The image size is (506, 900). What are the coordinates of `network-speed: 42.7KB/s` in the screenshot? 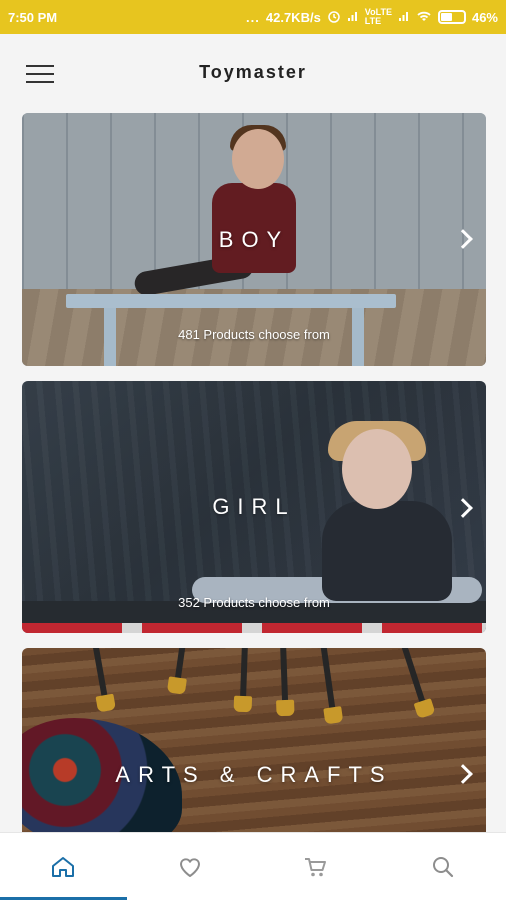 It's located at (293, 17).